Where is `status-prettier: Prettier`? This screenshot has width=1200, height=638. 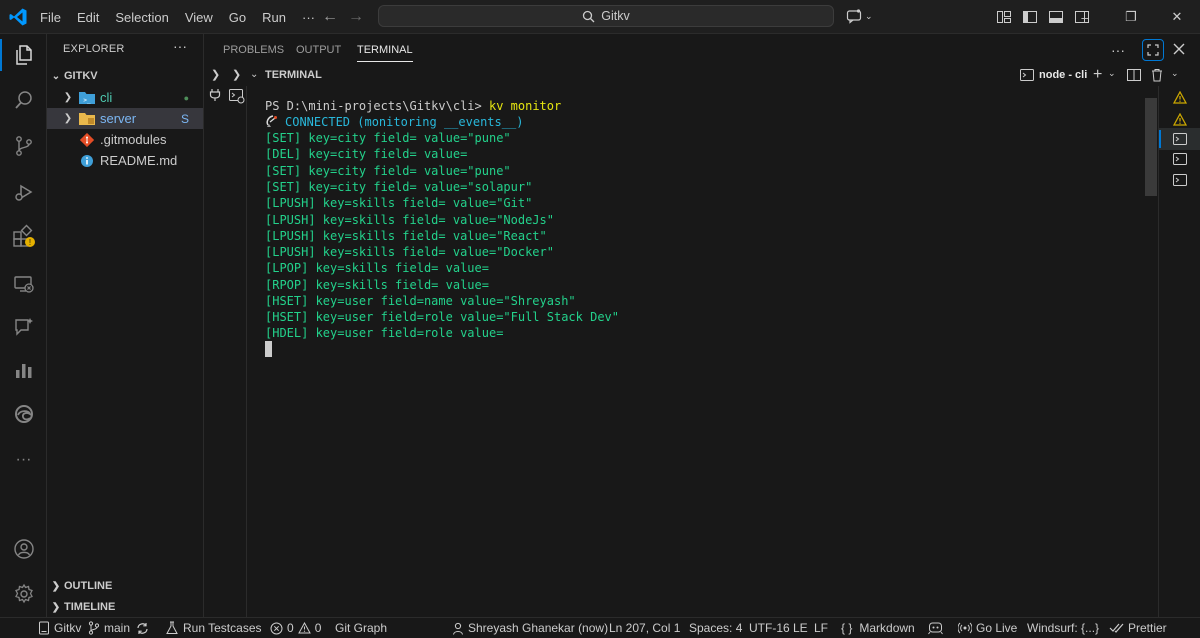
status-prettier: Prettier is located at coordinates (1138, 628).